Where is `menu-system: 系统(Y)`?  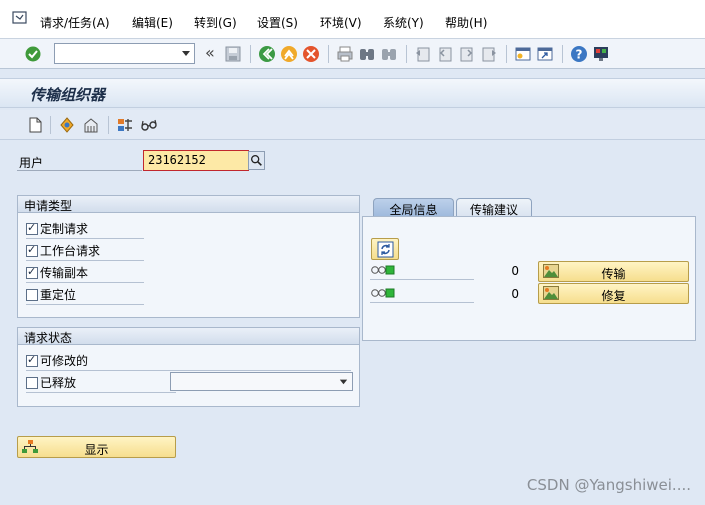 menu-system: 系统(Y) is located at coordinates (403, 22).